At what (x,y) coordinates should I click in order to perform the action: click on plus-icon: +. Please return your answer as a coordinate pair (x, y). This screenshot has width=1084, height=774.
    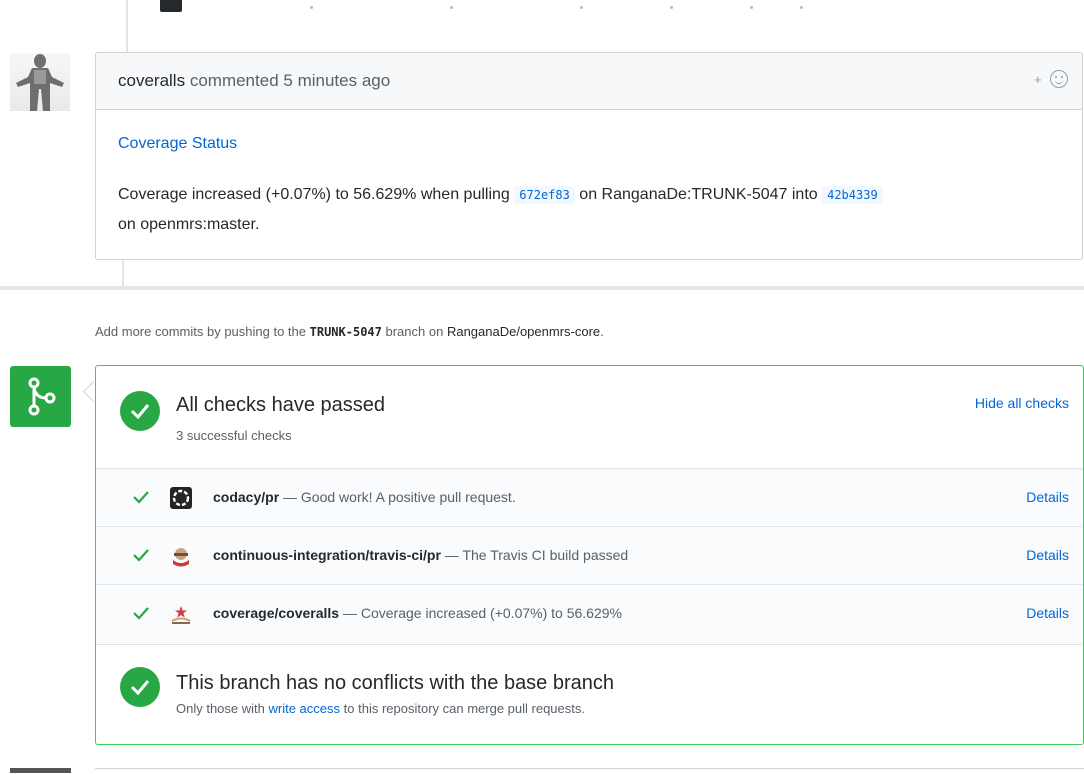
    Looking at the image, I should click on (1038, 79).